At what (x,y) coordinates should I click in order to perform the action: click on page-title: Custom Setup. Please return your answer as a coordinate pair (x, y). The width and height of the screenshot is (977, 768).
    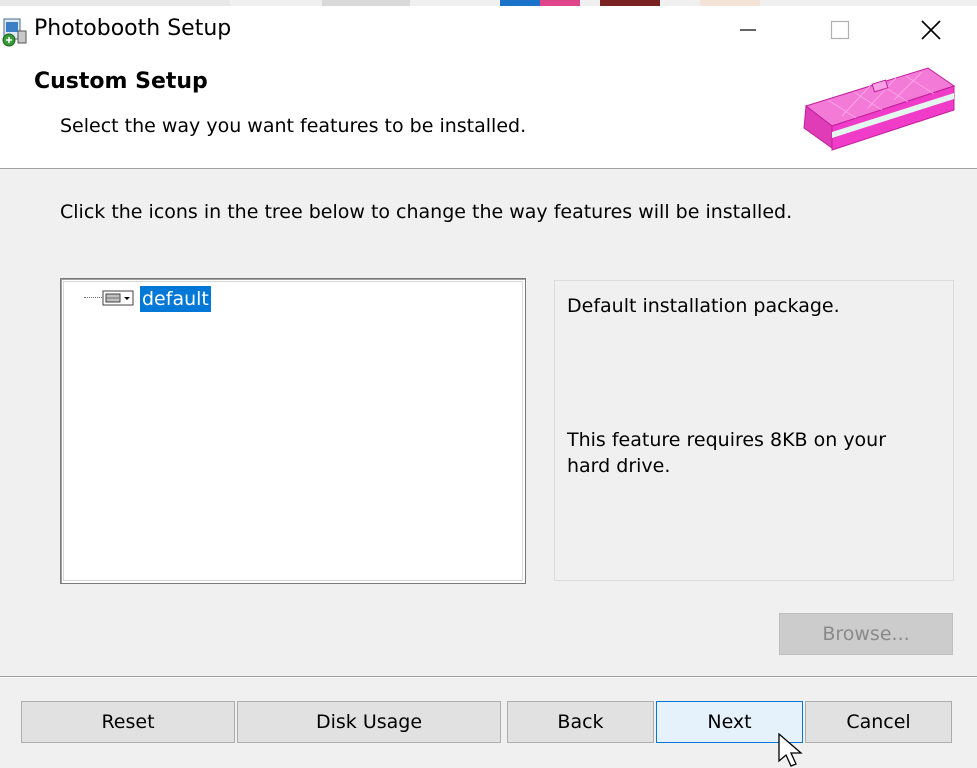
    Looking at the image, I should click on (121, 81).